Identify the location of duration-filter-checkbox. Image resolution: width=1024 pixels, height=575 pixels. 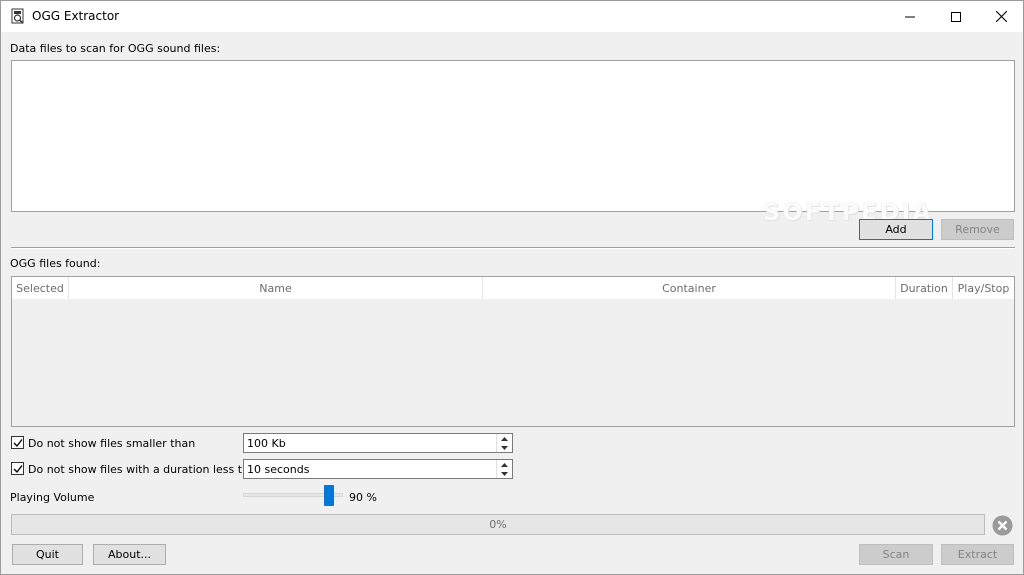
(17, 468).